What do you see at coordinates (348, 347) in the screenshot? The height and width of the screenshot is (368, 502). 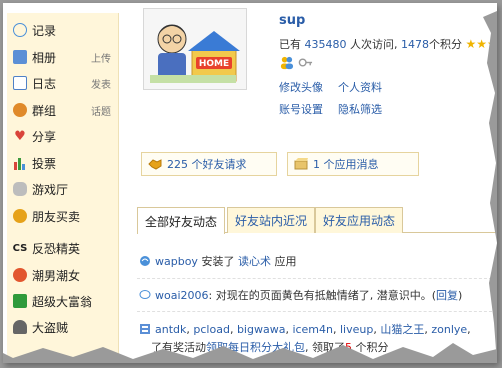 I see `feed-points-value: 5` at bounding box center [348, 347].